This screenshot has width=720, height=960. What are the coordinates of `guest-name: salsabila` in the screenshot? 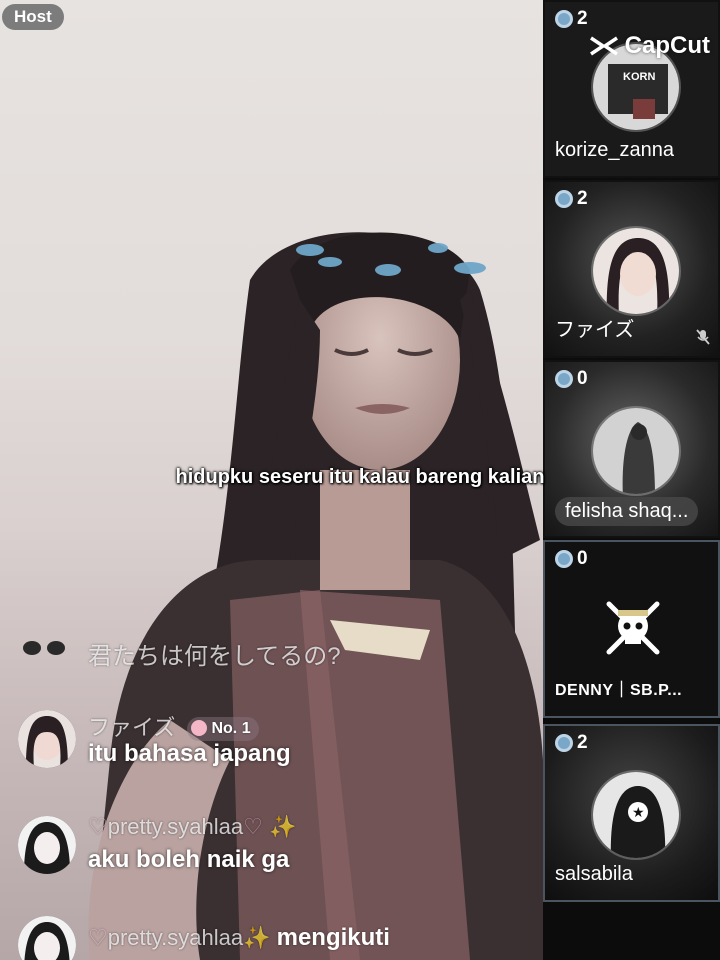 It's located at (594, 874).